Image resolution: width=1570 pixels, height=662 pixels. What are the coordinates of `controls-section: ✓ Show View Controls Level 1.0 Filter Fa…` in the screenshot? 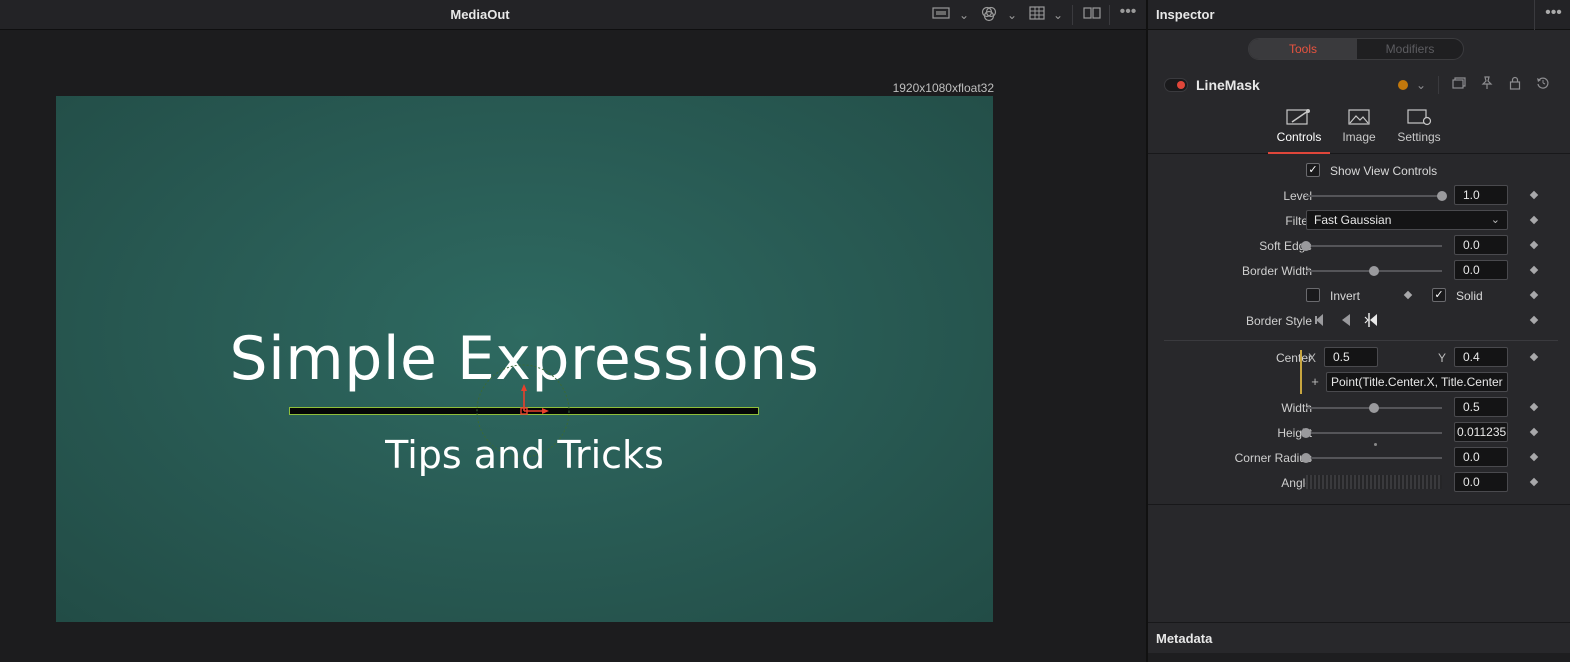 It's located at (1359, 330).